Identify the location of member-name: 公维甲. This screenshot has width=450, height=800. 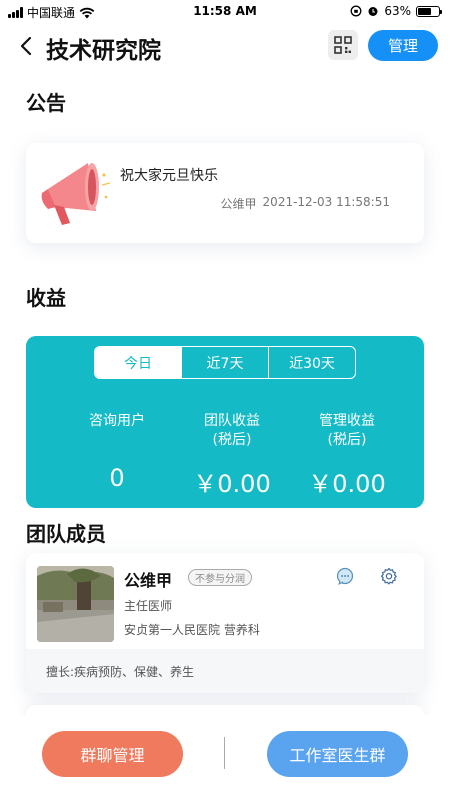
(148, 580).